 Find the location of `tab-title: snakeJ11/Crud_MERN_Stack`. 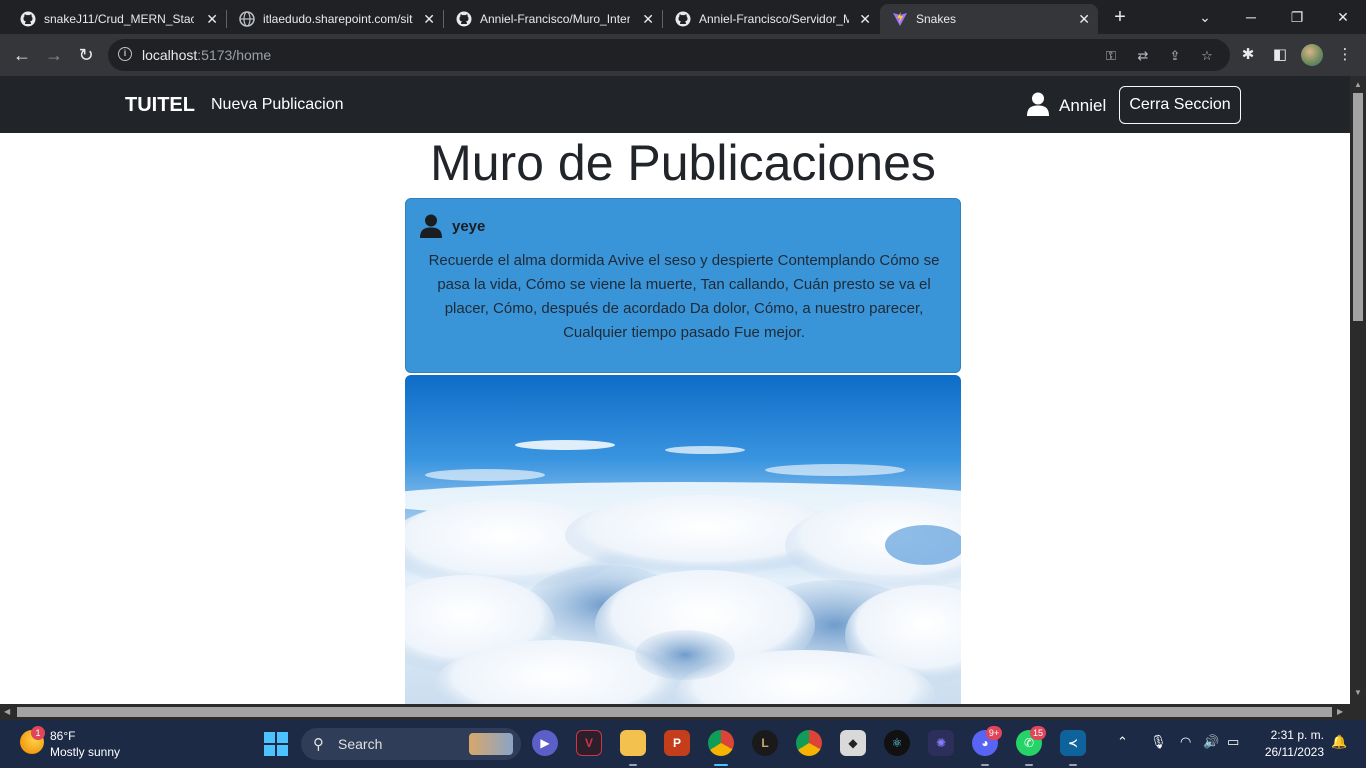

tab-title: snakeJ11/Crud_MERN_Stack is located at coordinates (119, 19).